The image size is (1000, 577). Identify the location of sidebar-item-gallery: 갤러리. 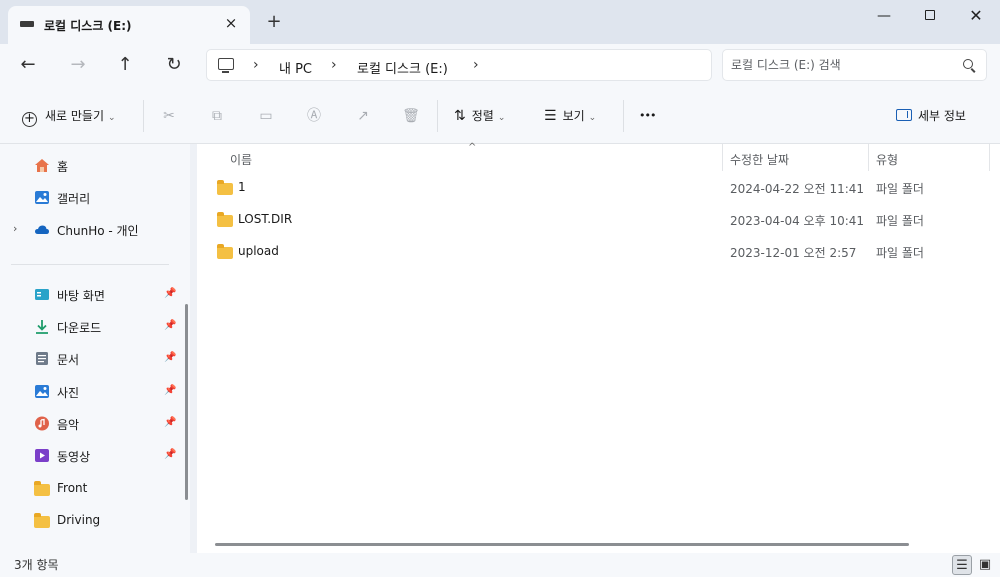
(90, 198).